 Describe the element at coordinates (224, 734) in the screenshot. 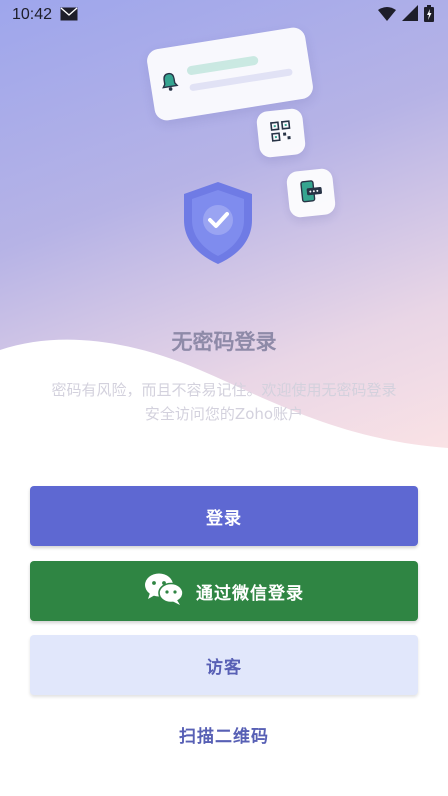

I see `scan-qr-link: 扫描二维码` at that location.